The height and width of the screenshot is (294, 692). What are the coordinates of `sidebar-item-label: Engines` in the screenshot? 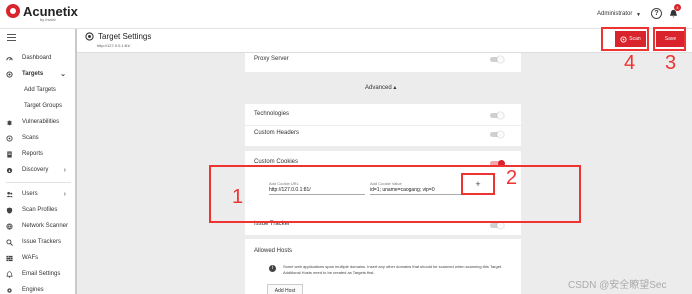 It's located at (33, 290).